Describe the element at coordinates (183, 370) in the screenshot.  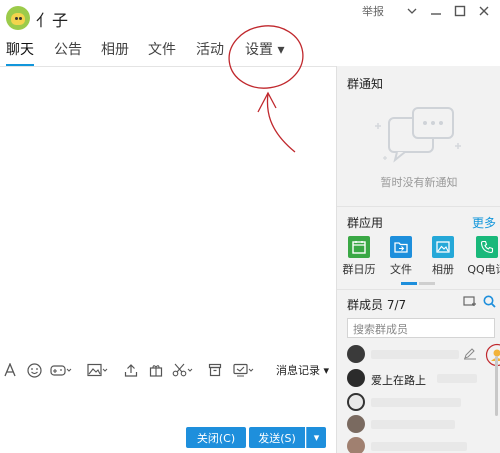
I see `scissors-icon` at that location.